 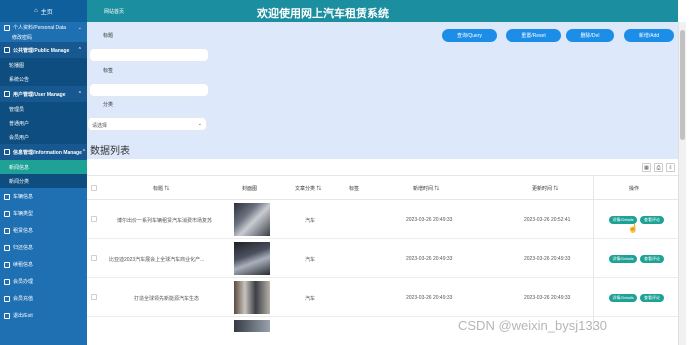 What do you see at coordinates (22, 38) in the screenshot?
I see `sidebar-item-label: 修改密码` at bounding box center [22, 38].